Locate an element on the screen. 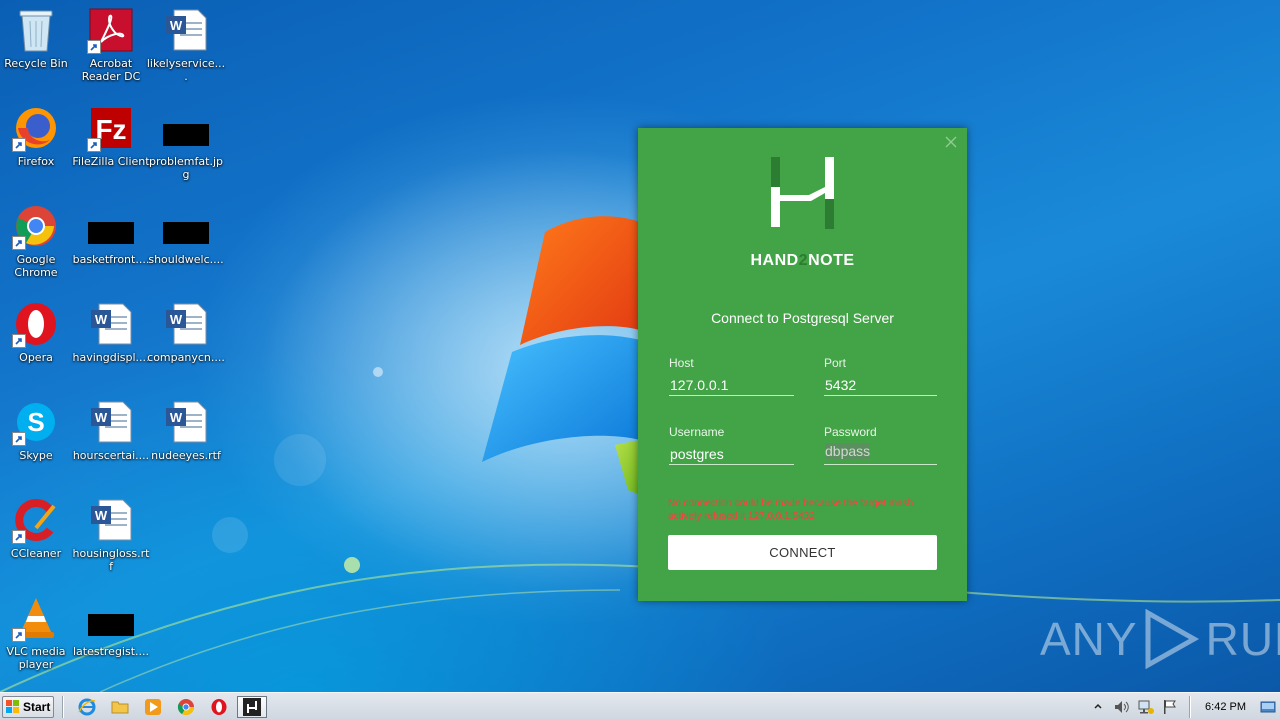 The height and width of the screenshot is (720, 1280). folder-icon is located at coordinates (120, 707).